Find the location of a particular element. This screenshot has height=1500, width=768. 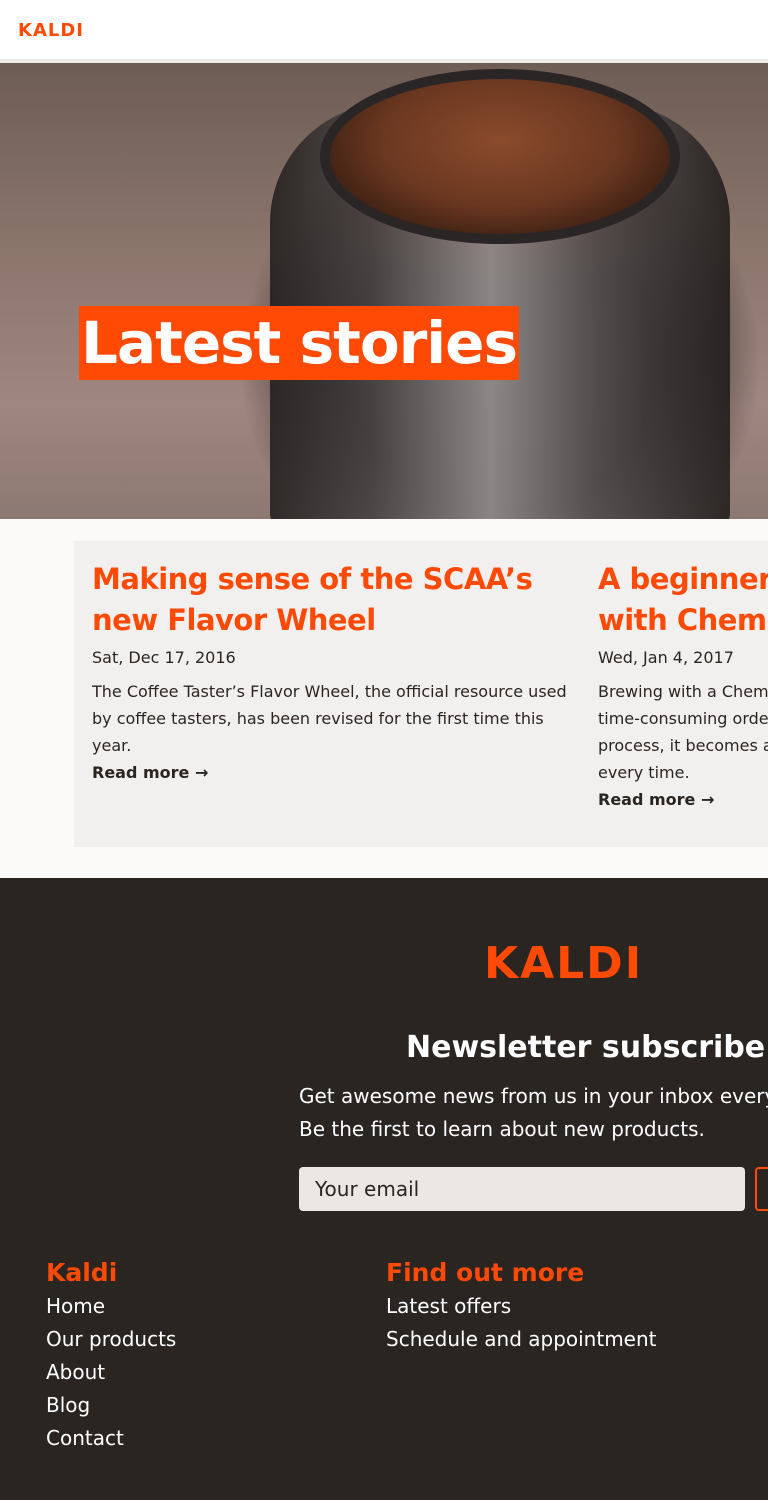

footer-column-title: Kaldi is located at coordinates (82, 1272).